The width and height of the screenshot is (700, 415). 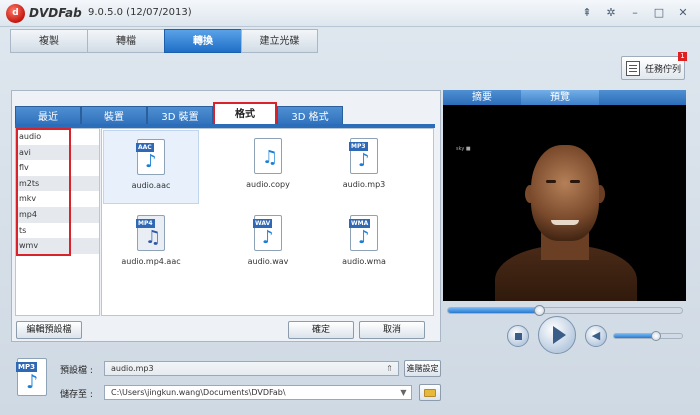 I want to click on save-path-value: C:\Users\jingkun.wang\Documents\DVDFab\, so click(x=198, y=392).